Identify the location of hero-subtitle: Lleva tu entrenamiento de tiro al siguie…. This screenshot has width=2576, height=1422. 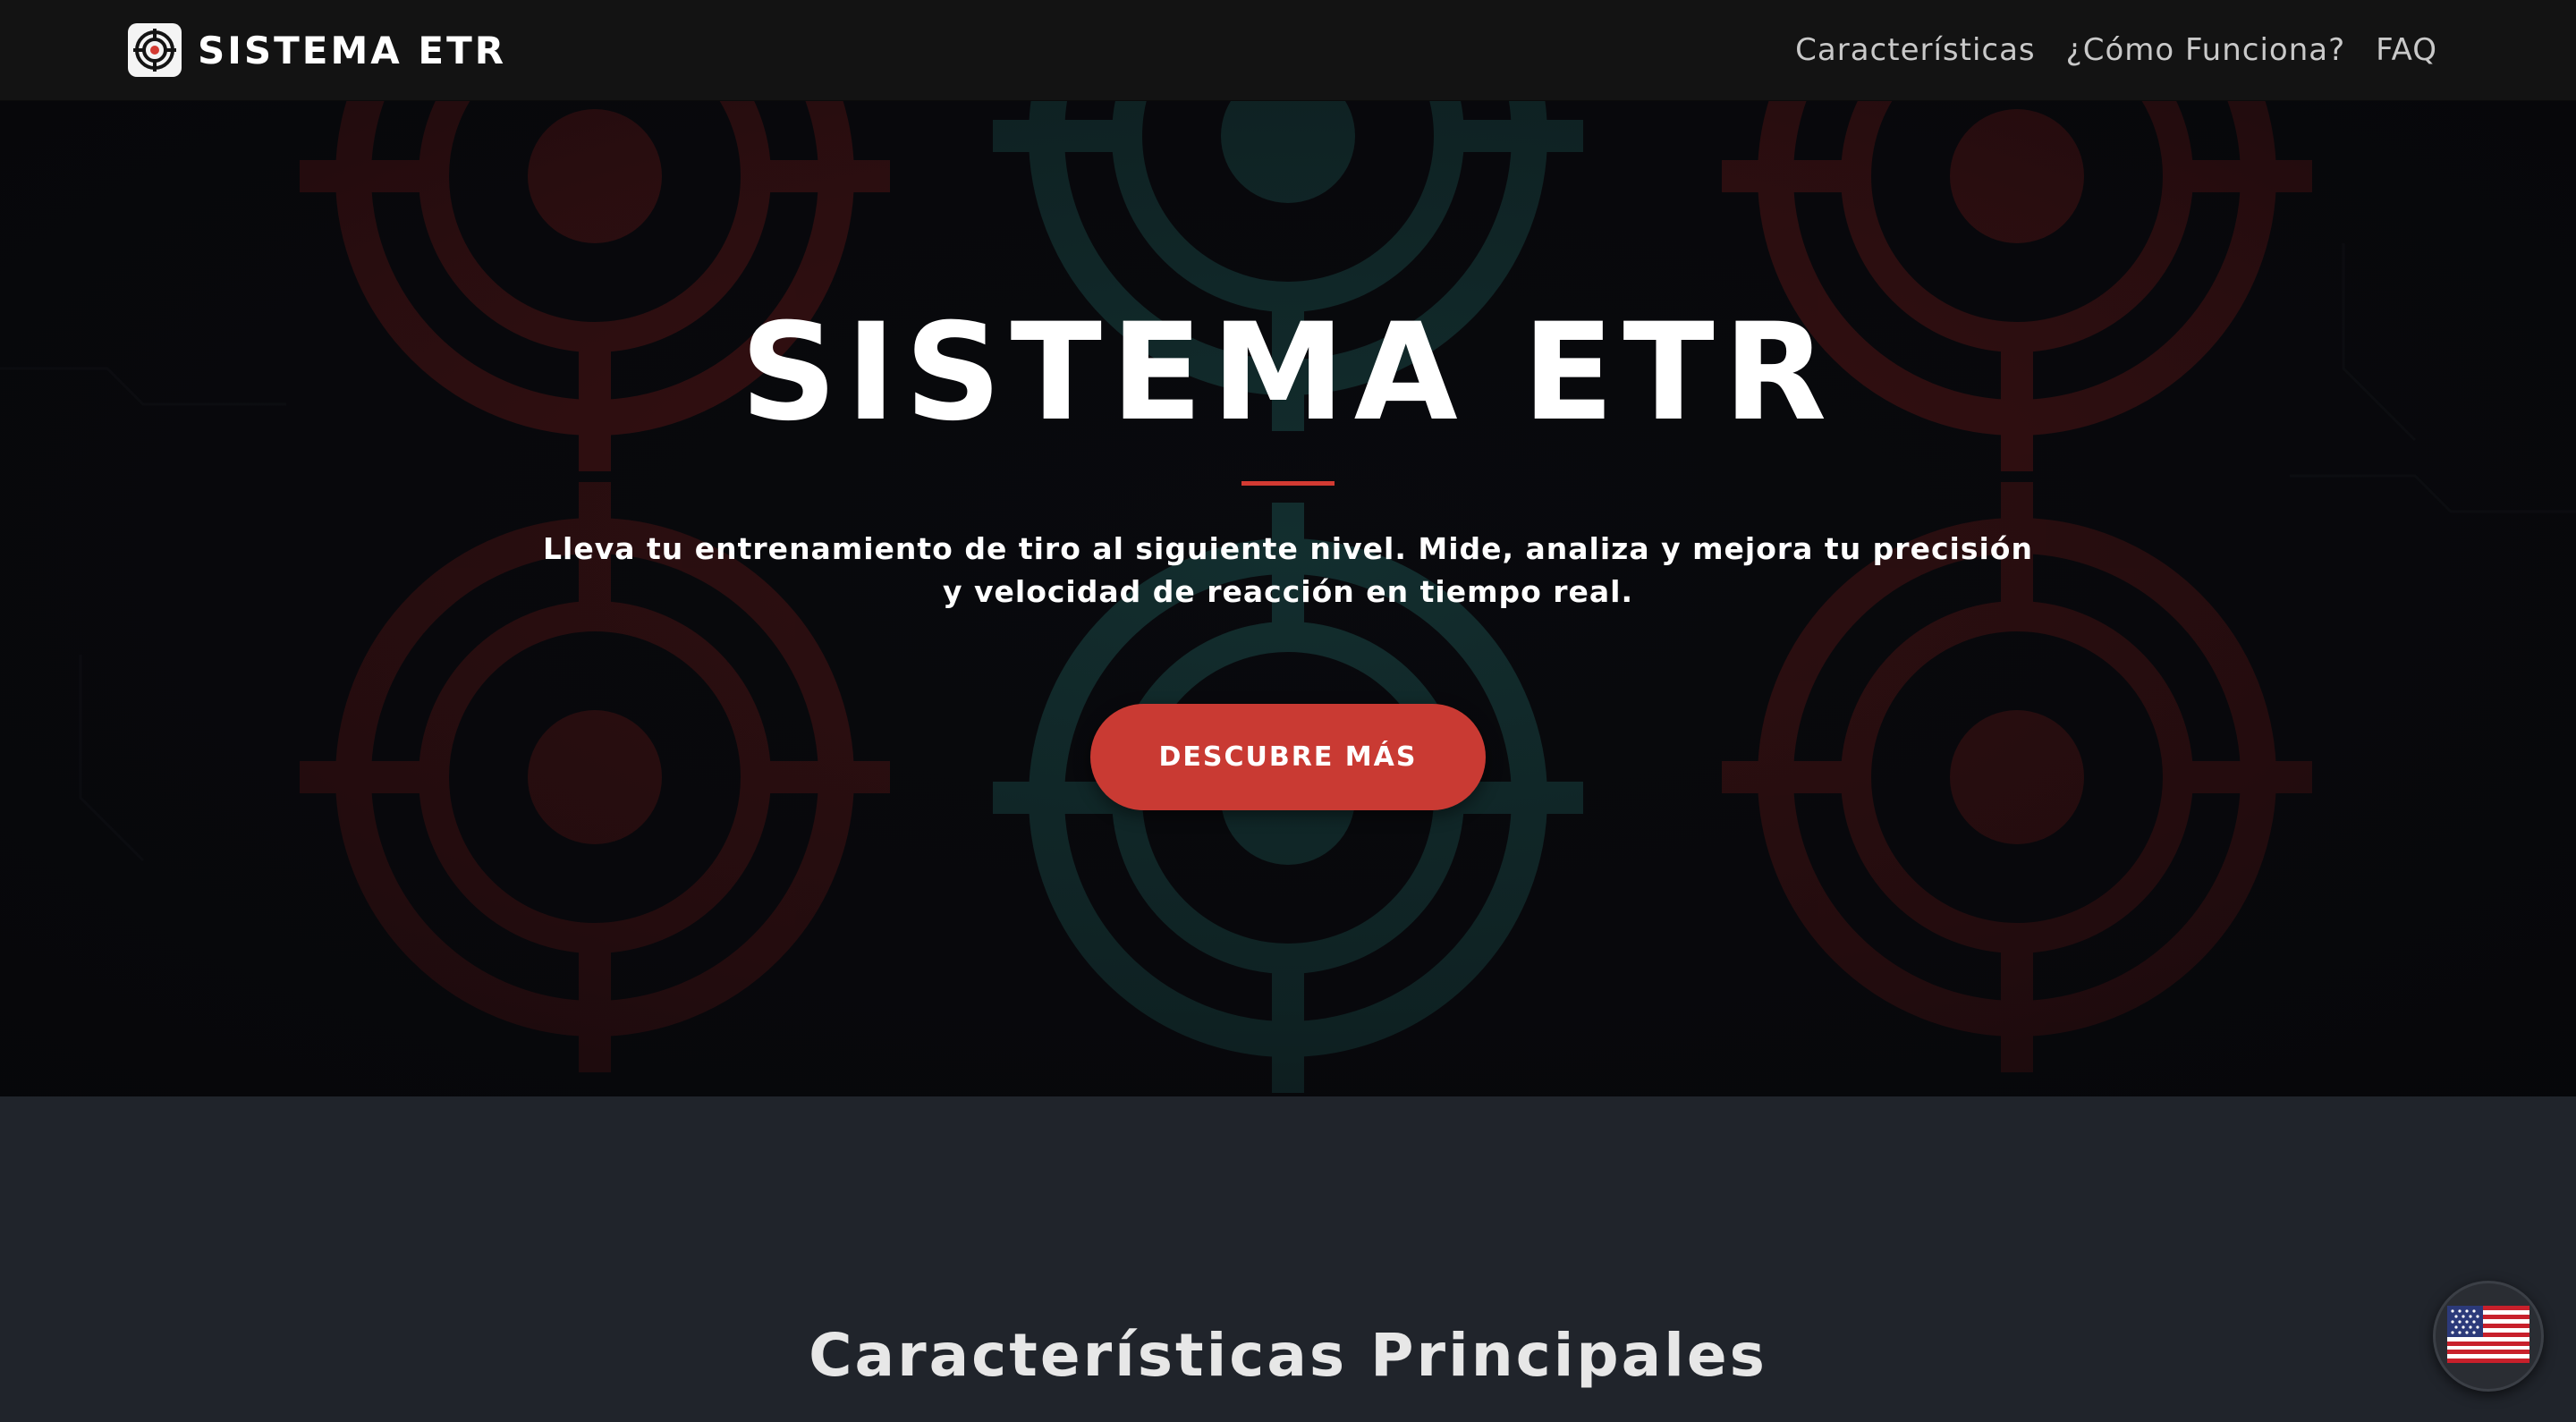
(1288, 570).